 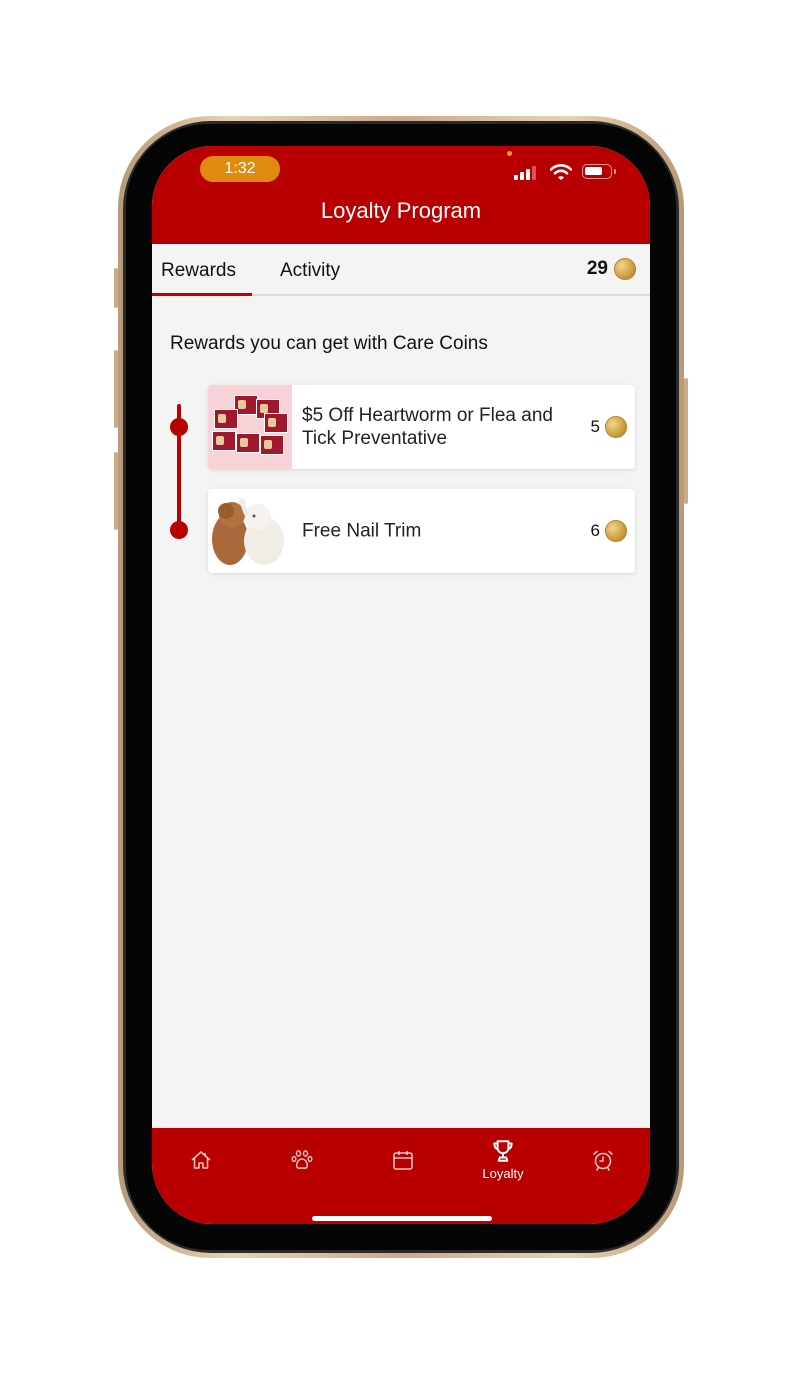 I want to click on reward-image-puppy-kitten, so click(x=250, y=531).